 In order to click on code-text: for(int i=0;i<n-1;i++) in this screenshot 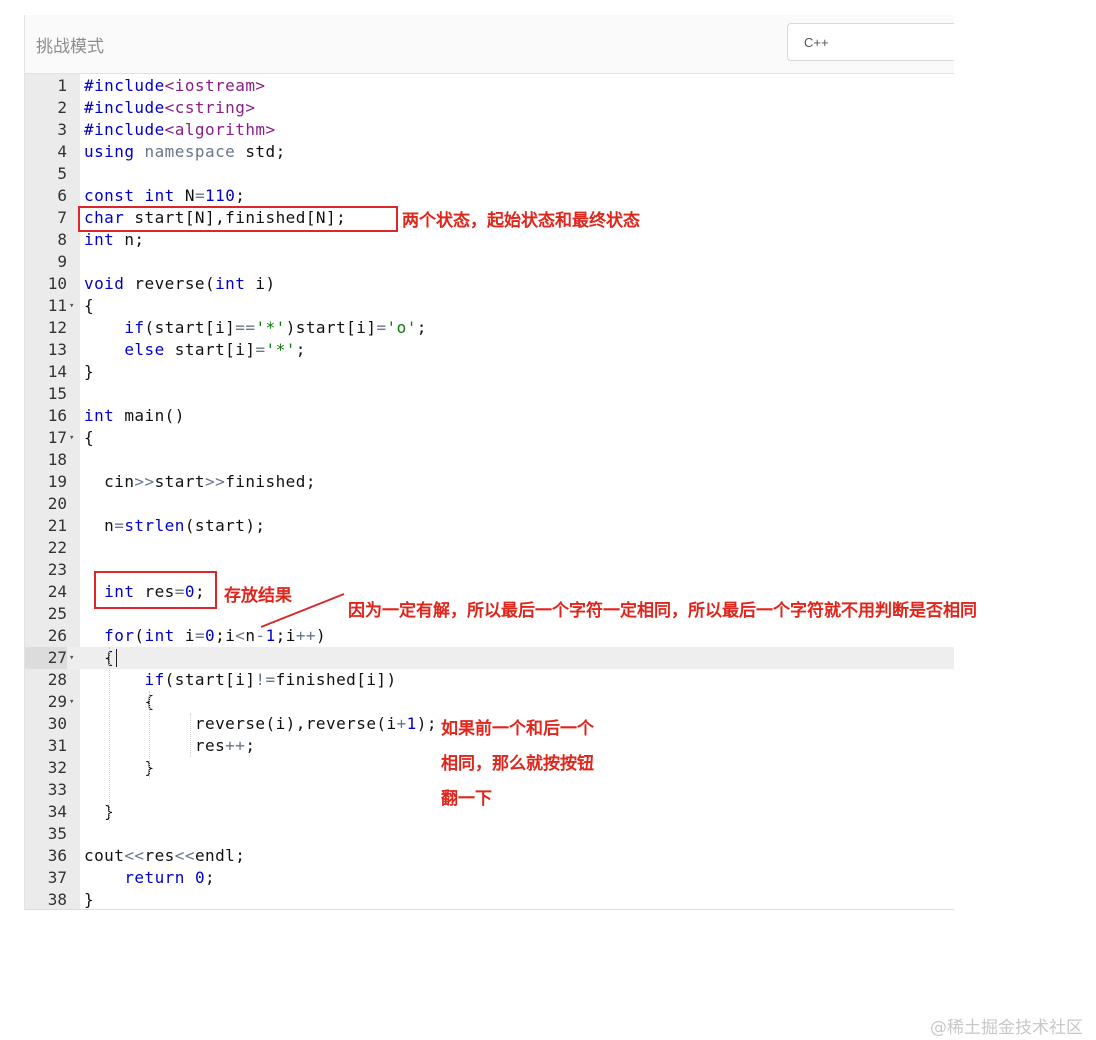, I will do `click(205, 636)`.